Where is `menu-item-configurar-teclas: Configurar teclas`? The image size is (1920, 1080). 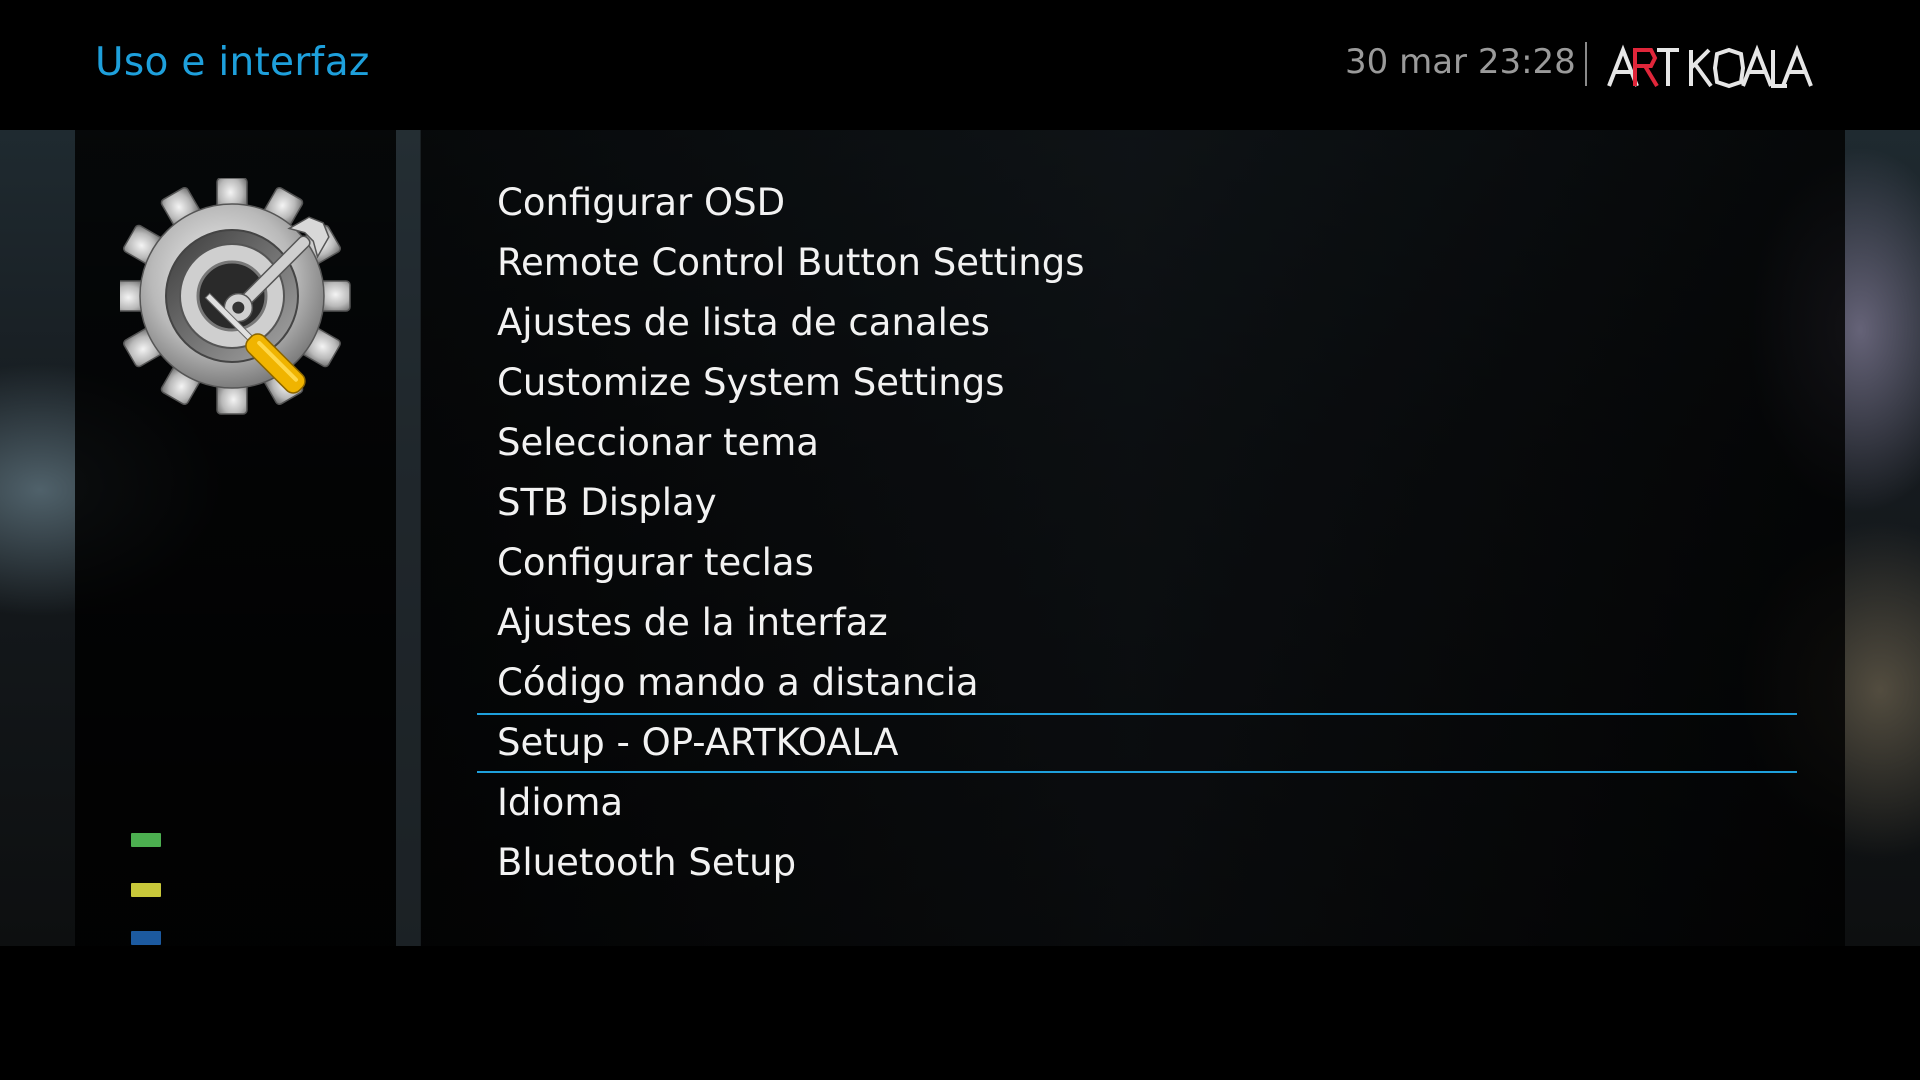 menu-item-configurar-teclas: Configurar teclas is located at coordinates (1137, 563).